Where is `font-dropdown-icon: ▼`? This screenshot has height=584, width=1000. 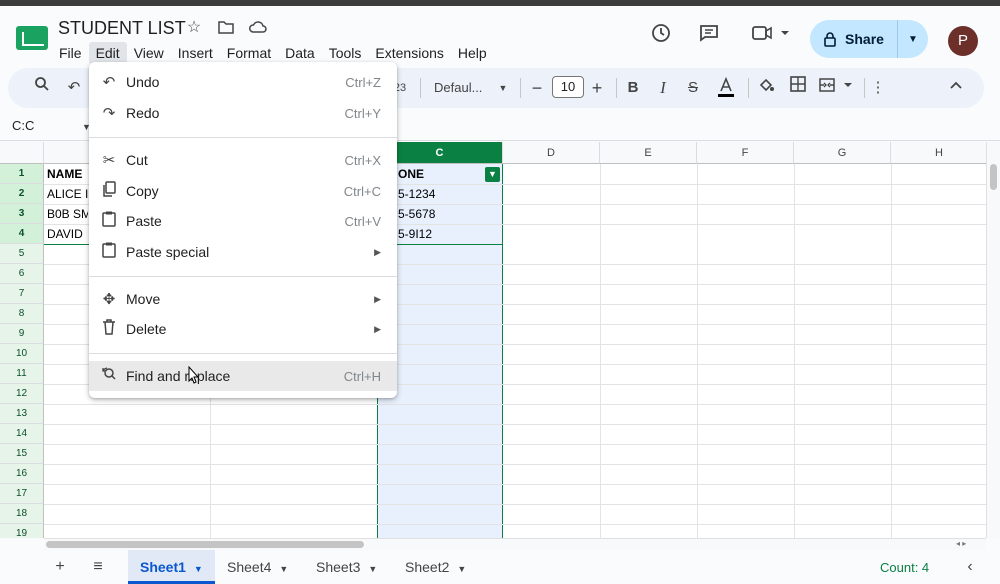
font-dropdown-icon: ▼ is located at coordinates (503, 88).